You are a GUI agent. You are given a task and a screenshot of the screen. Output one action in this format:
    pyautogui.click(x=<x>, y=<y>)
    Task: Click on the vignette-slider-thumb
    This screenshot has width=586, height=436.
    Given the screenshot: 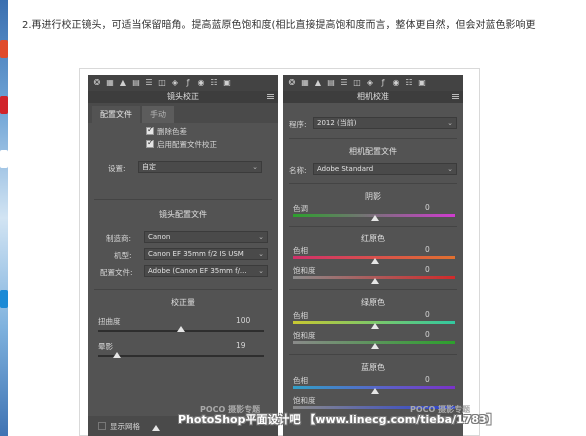 What is the action you would take?
    pyautogui.click(x=117, y=355)
    